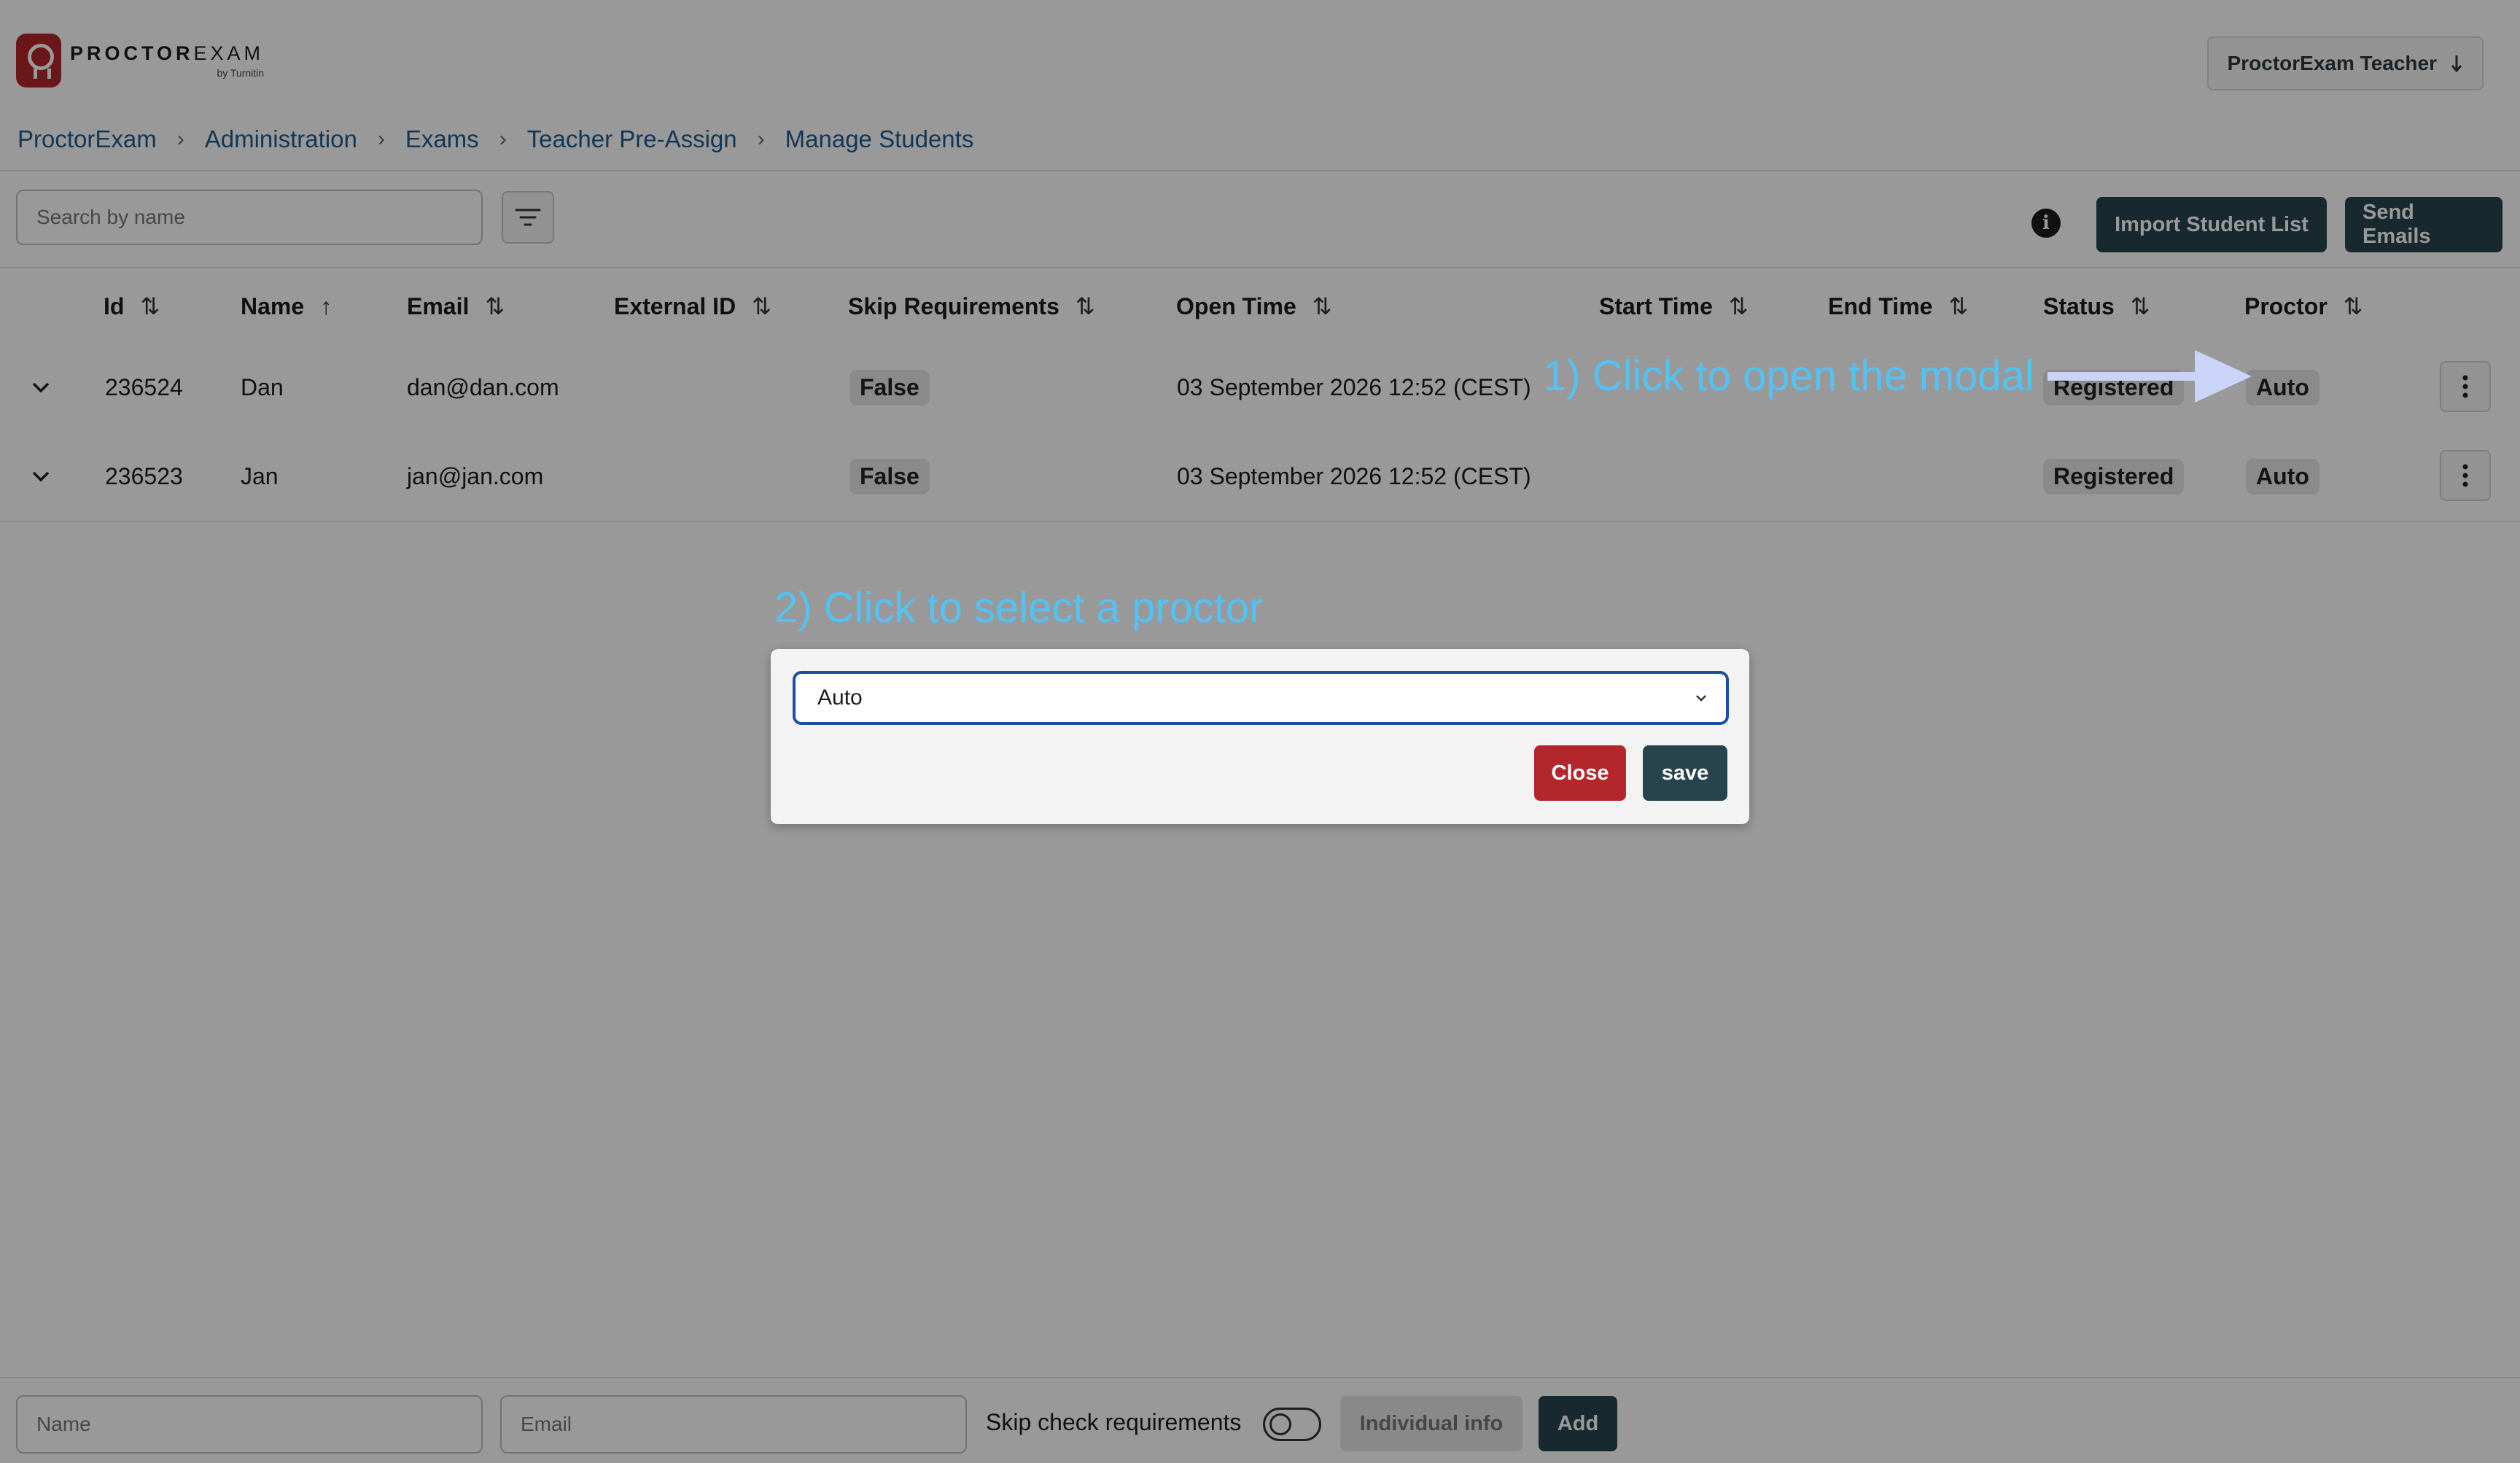 This screenshot has width=2520, height=1463. I want to click on save-button: save, so click(1685, 773).